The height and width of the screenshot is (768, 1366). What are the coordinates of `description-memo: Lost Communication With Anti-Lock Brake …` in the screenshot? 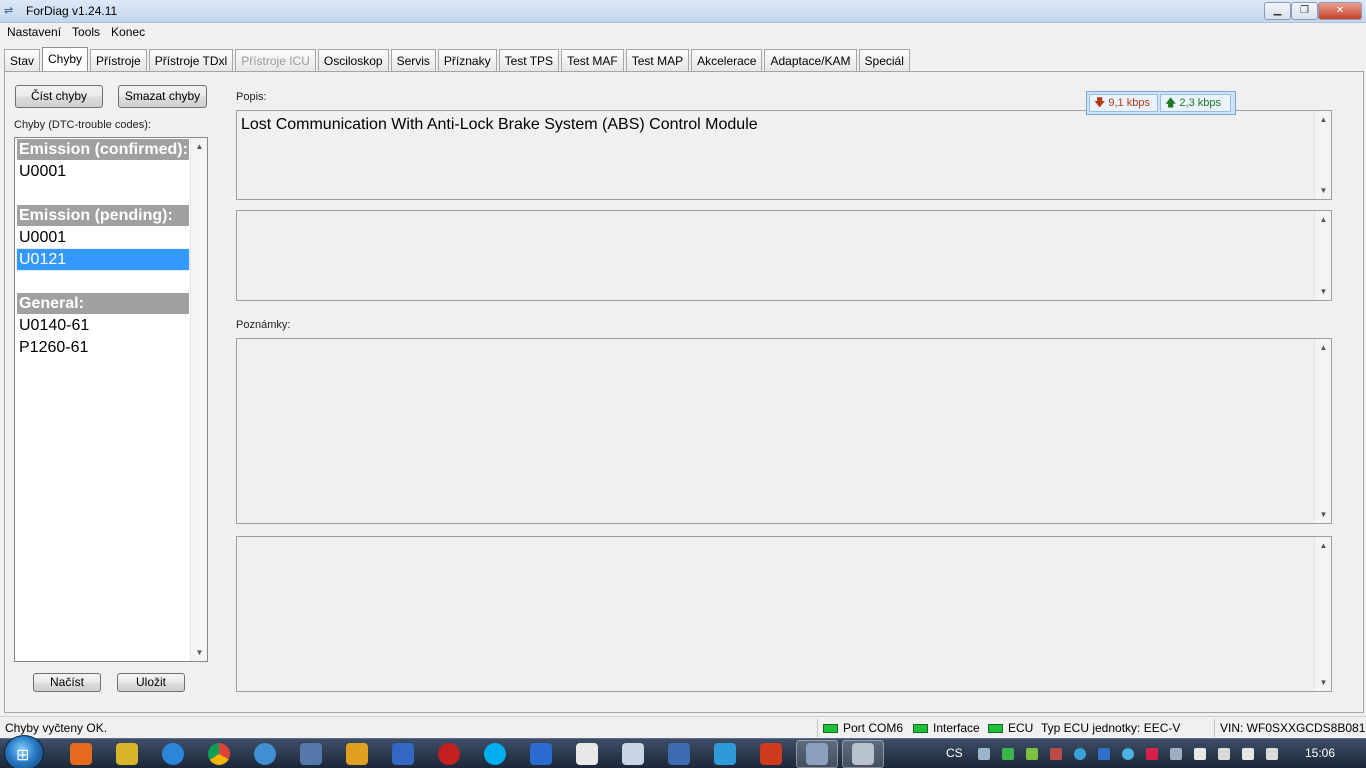 It's located at (784, 155).